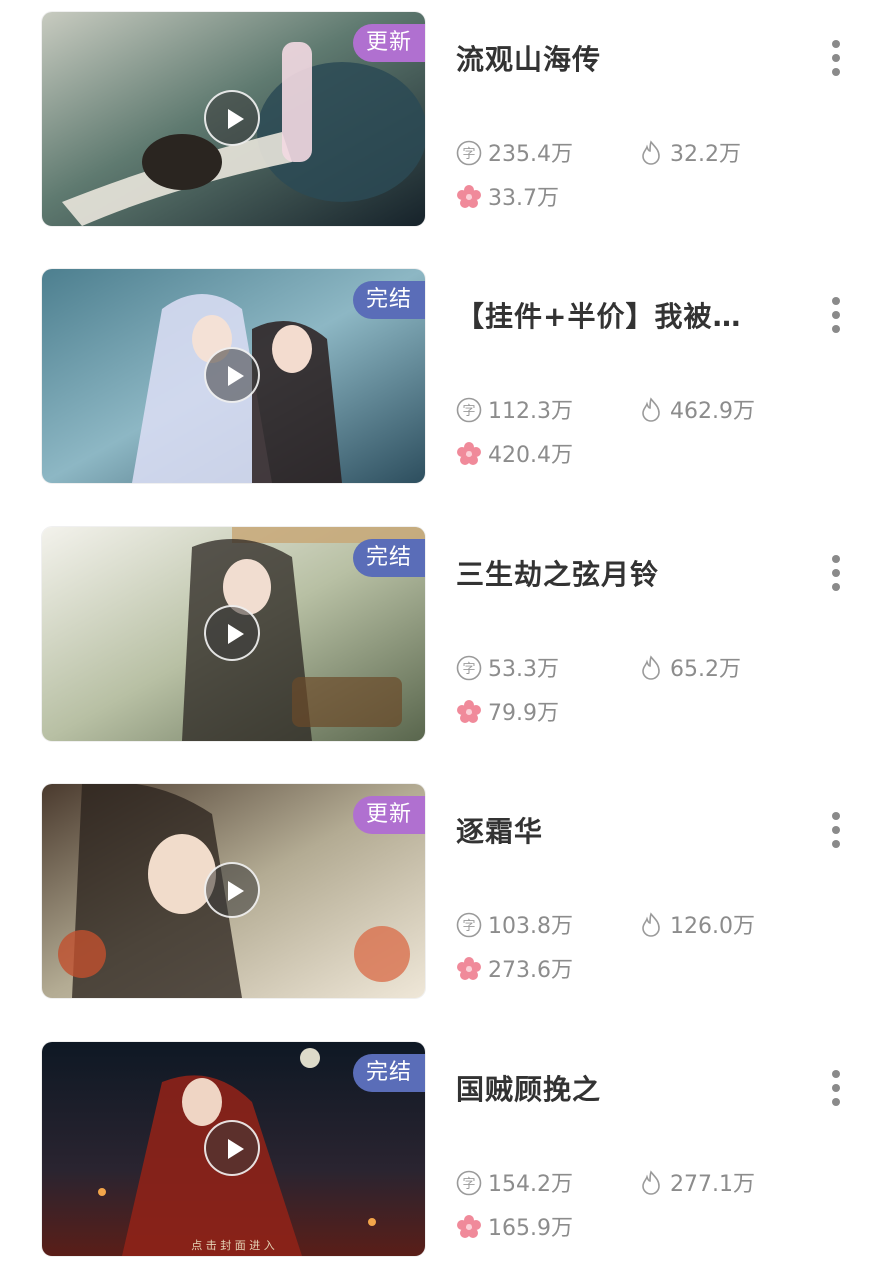  What do you see at coordinates (523, 198) in the screenshot?
I see `flower-count-value: 33.7万` at bounding box center [523, 198].